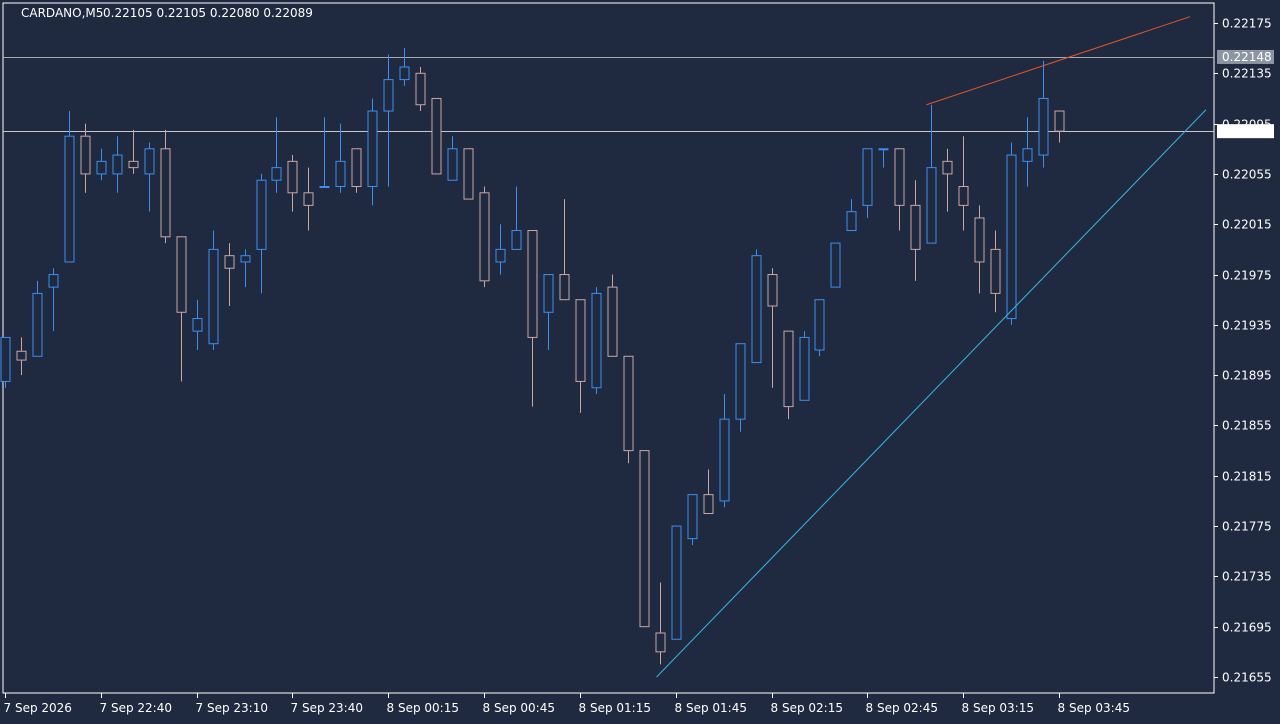  I want to click on time-axis-label: 8 Sep 01:15, so click(615, 708).